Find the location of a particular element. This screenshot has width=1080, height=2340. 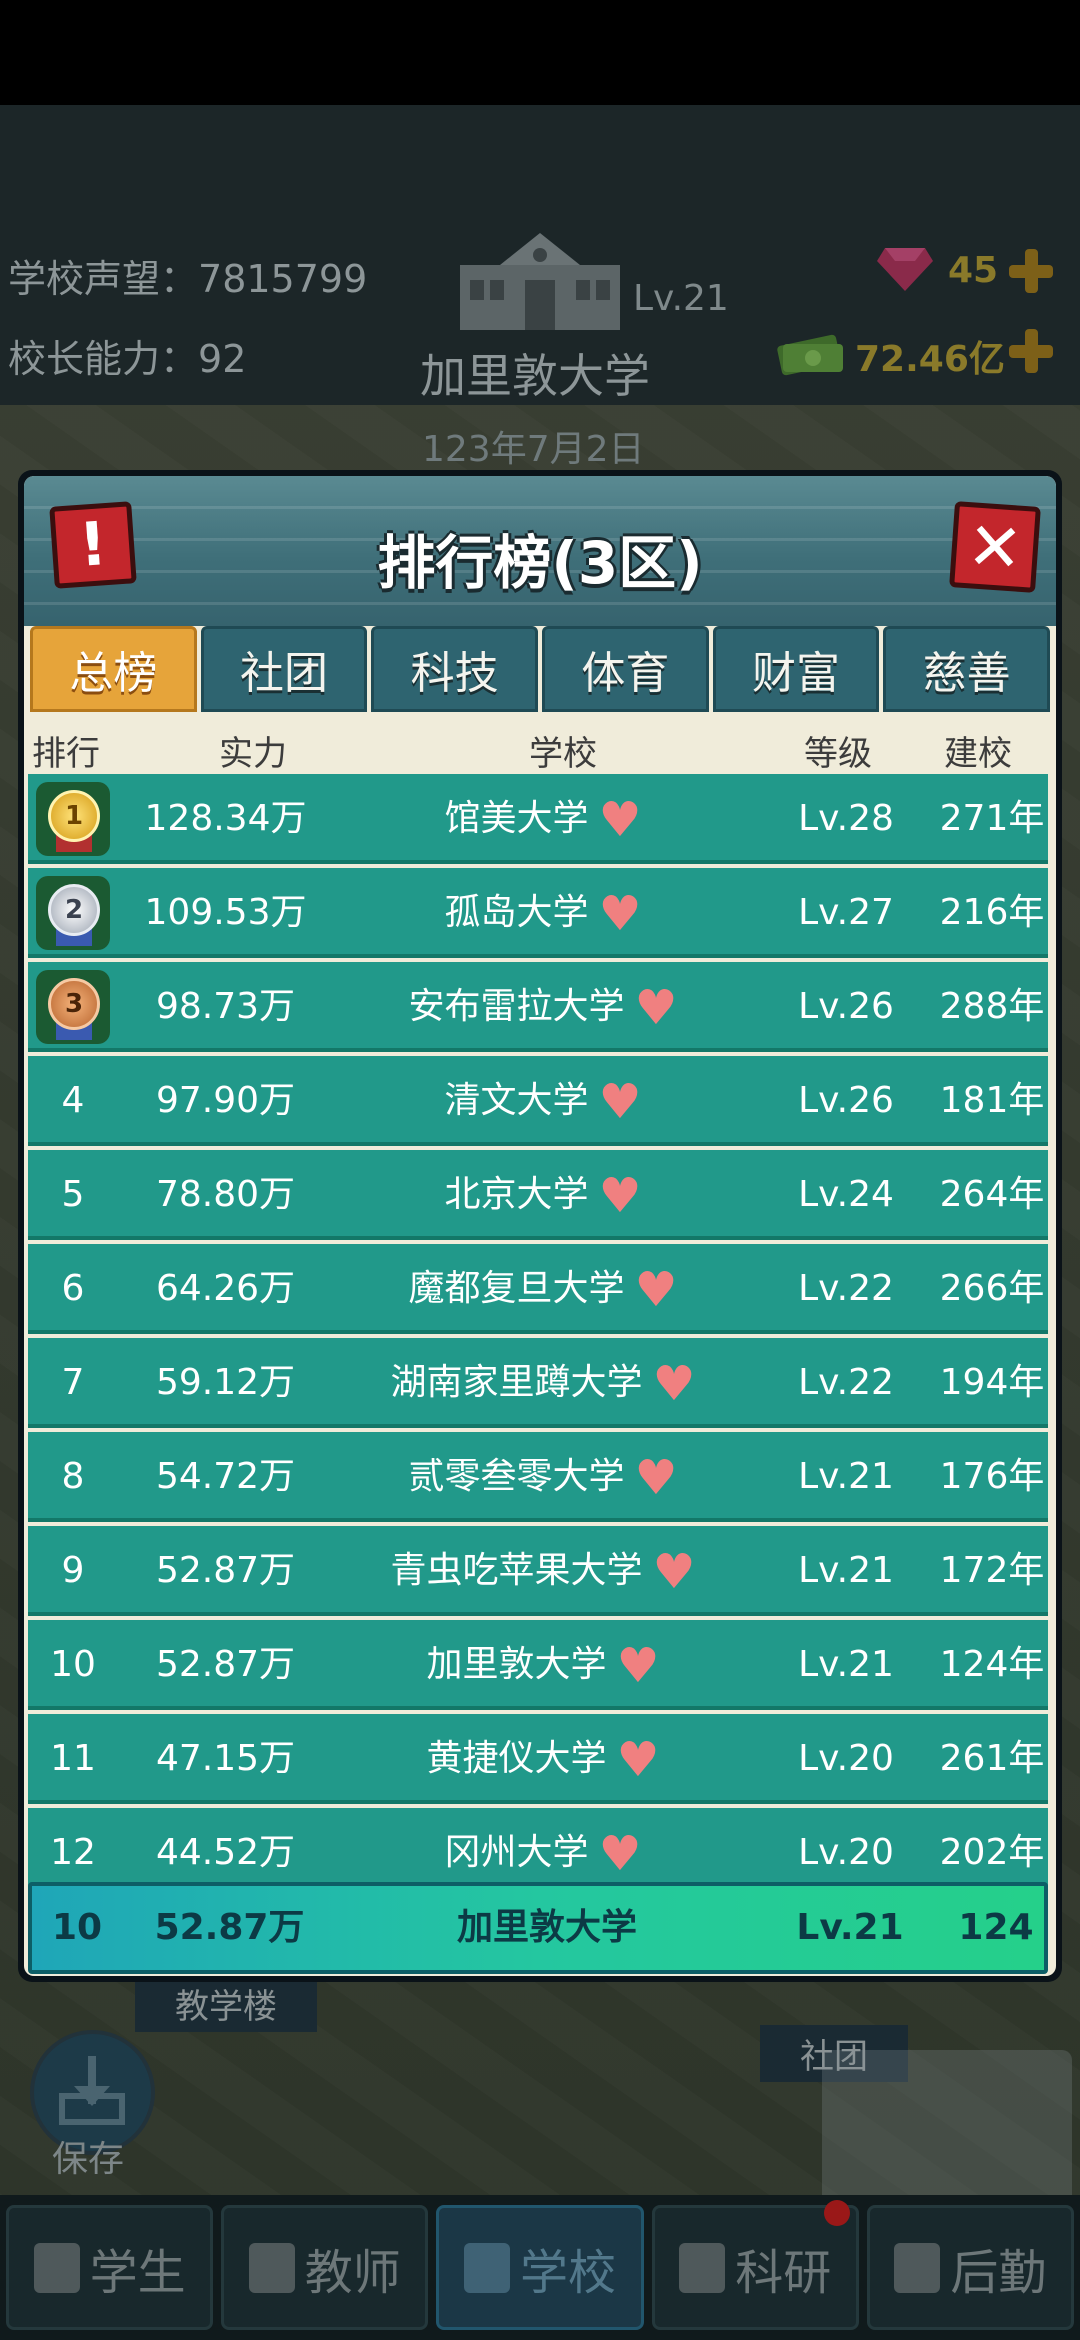

cash-icon is located at coordinates (810, 355).